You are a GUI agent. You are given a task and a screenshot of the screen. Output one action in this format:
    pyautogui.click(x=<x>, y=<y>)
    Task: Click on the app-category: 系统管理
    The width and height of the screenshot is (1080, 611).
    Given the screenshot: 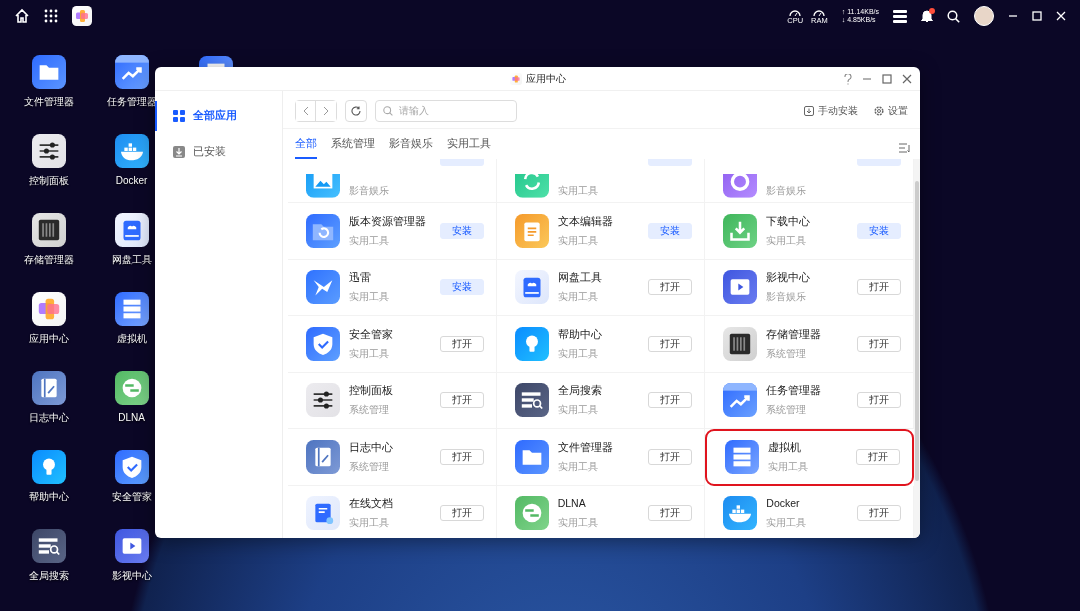 What is the action you would take?
    pyautogui.click(x=787, y=353)
    